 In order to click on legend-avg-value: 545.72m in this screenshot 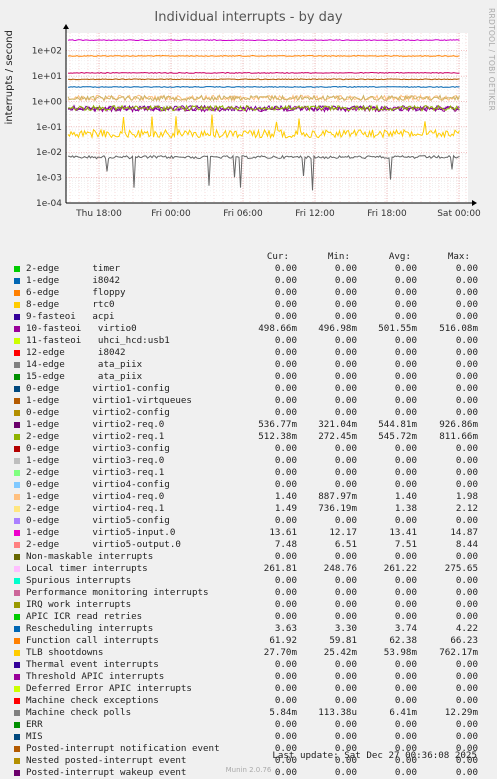, I will do `click(397, 436)`.